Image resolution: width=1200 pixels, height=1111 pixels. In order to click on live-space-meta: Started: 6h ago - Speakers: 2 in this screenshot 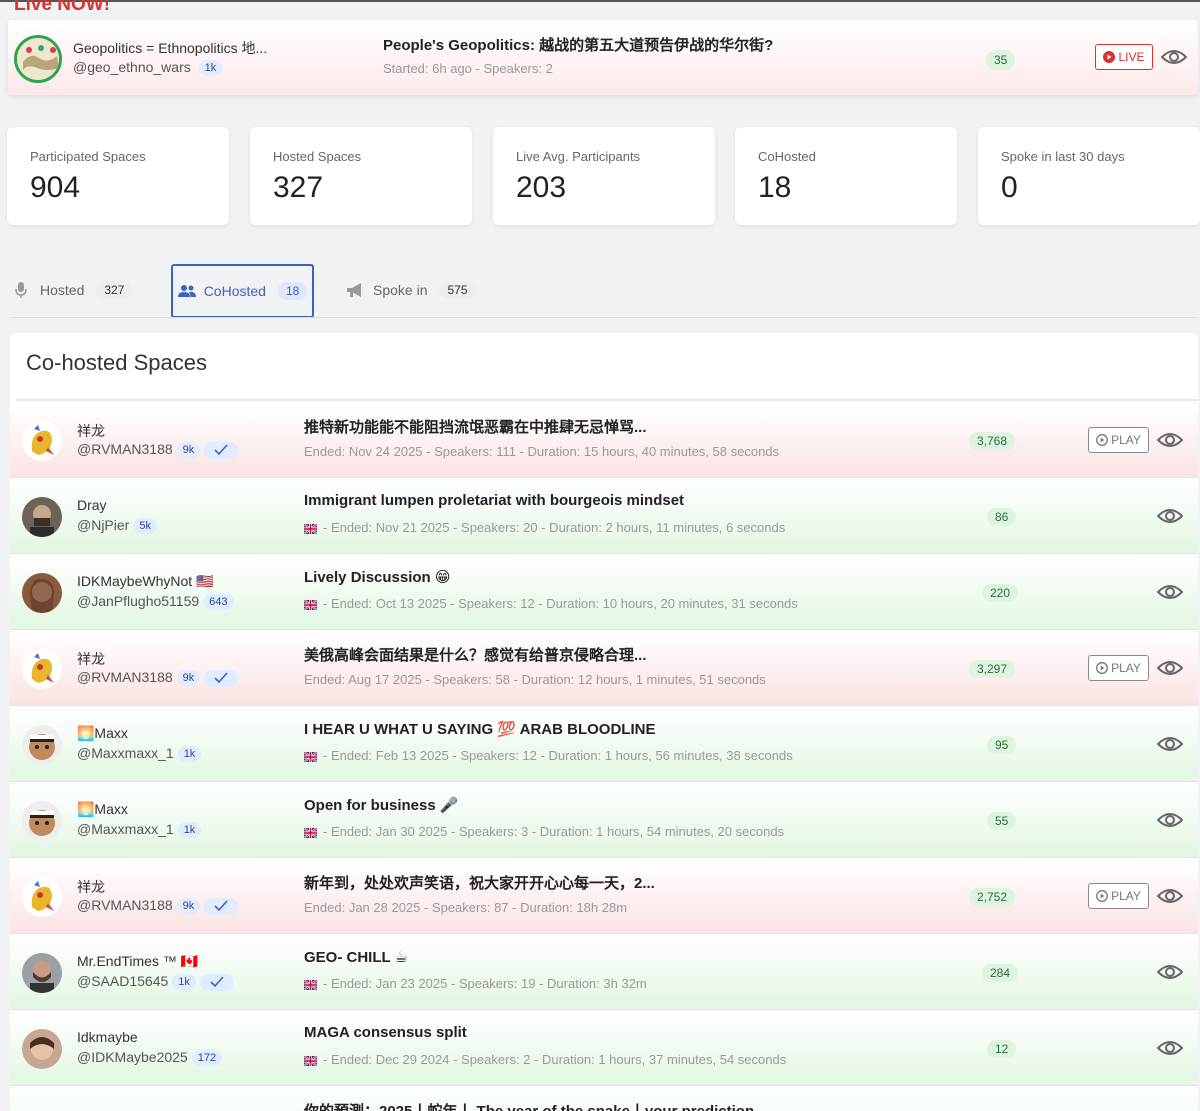, I will do `click(468, 68)`.